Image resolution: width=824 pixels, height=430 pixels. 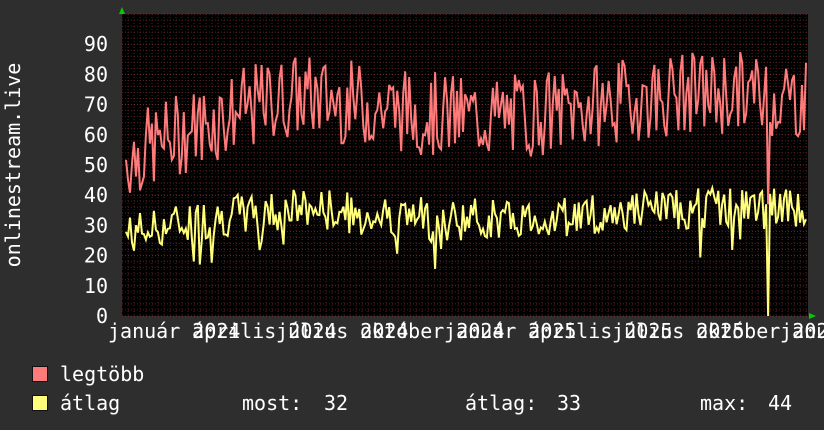 What do you see at coordinates (96, 195) in the screenshot?
I see `y-tick-label: 40` at bounding box center [96, 195].